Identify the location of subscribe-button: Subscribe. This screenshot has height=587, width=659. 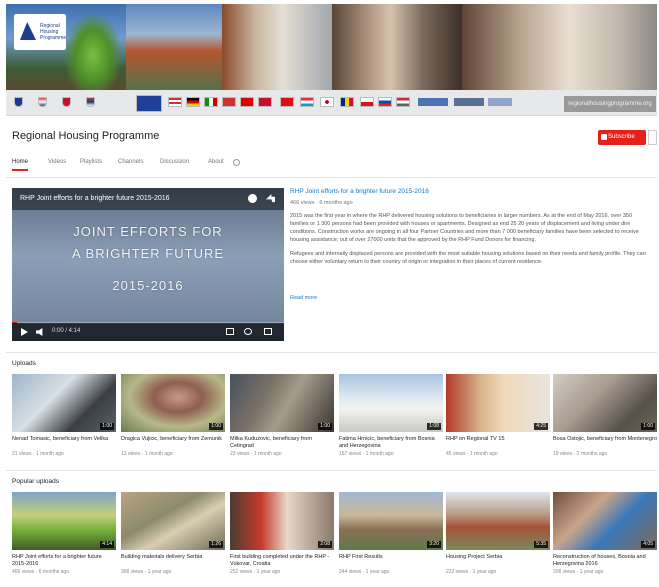
(622, 137).